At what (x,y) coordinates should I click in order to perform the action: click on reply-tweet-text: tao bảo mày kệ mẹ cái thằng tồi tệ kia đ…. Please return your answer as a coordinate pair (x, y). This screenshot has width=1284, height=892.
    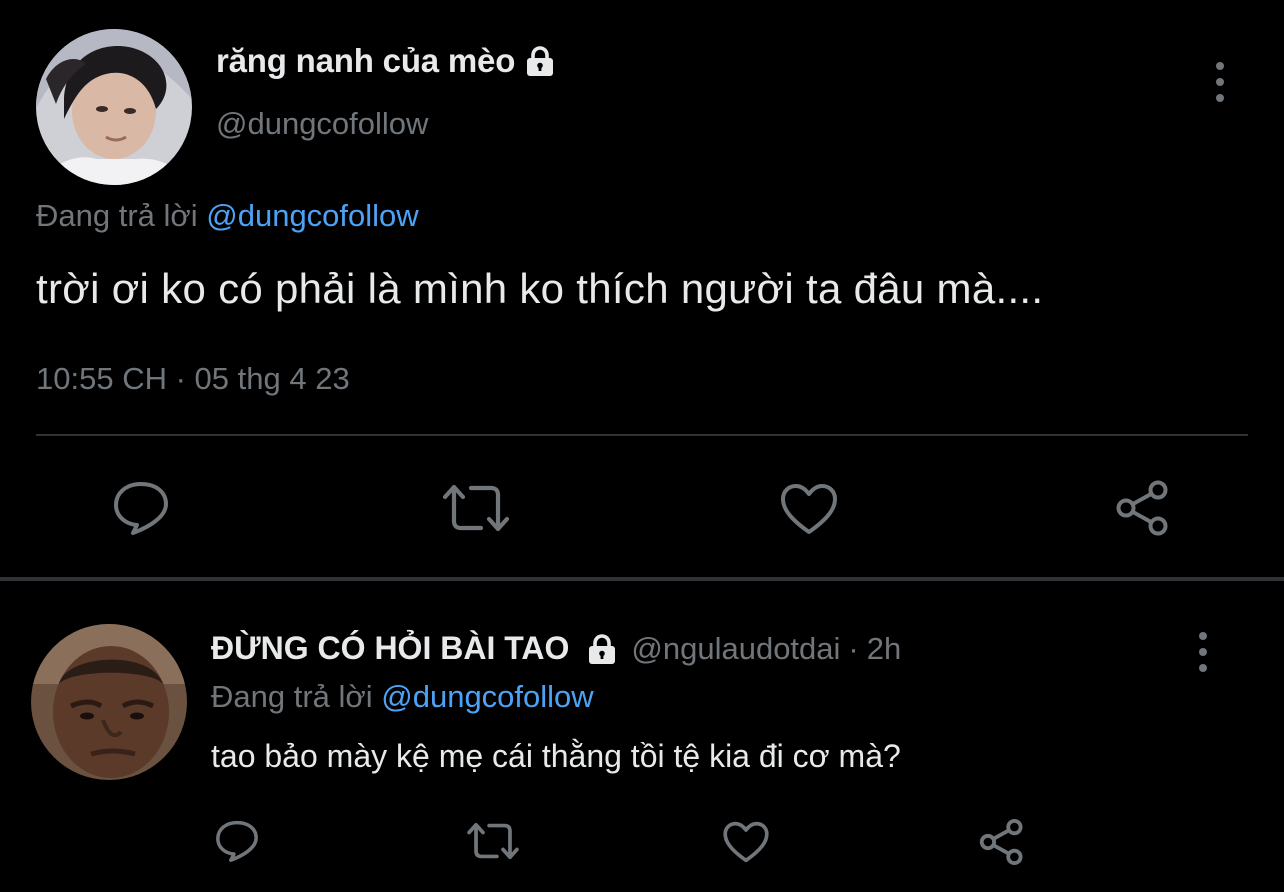
    Looking at the image, I should click on (556, 756).